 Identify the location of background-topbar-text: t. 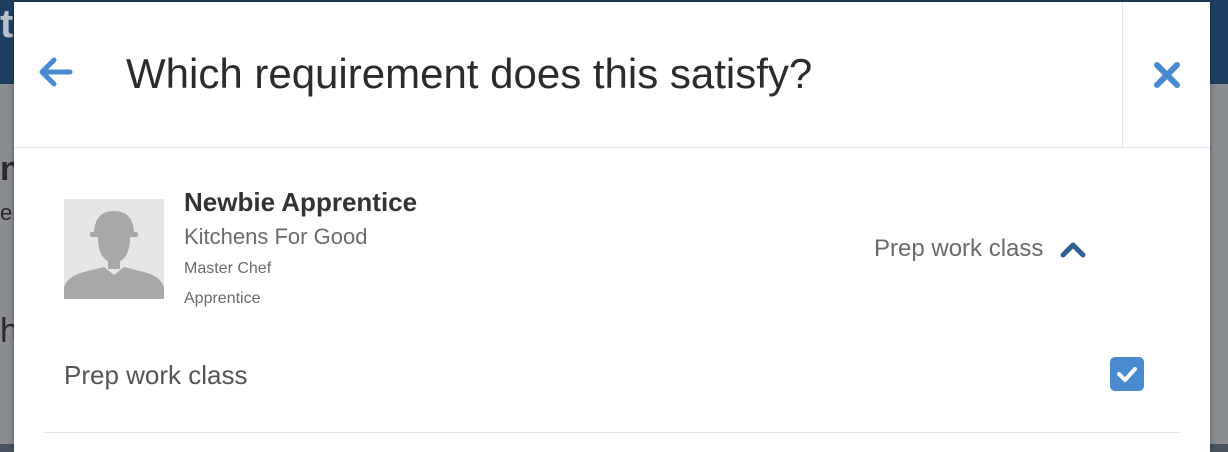
(7, 24).